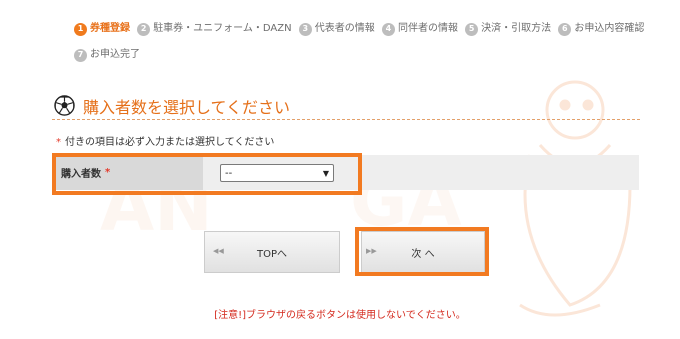 Image resolution: width=680 pixels, height=339 pixels. Describe the element at coordinates (346, 106) in the screenshot. I see `section-heading: 購入者数を選択してください` at that location.